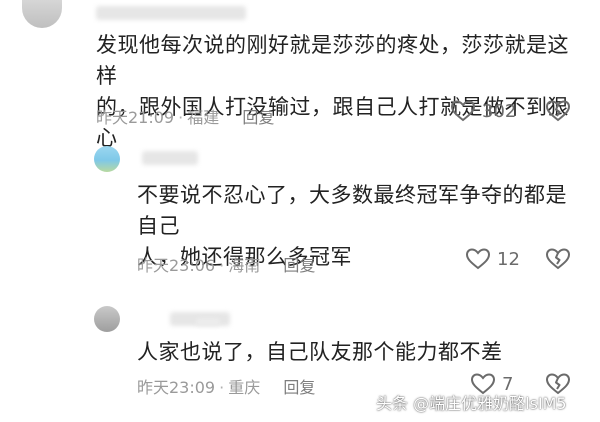 The height and width of the screenshot is (422, 600). I want to click on like-count: 302, so click(499, 111).